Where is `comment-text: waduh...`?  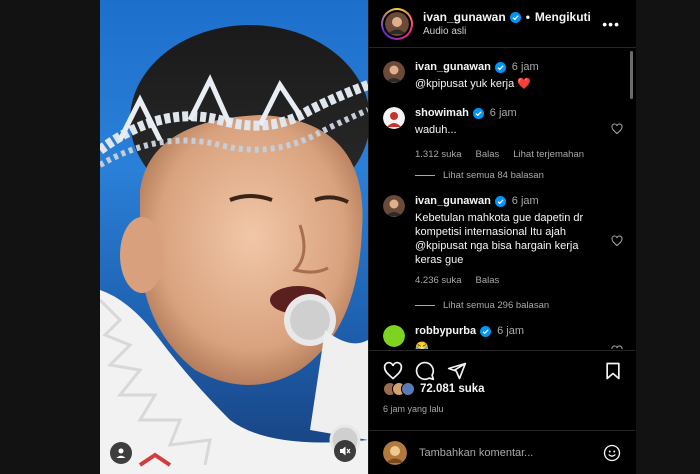
comment-text: waduh... is located at coordinates (436, 130).